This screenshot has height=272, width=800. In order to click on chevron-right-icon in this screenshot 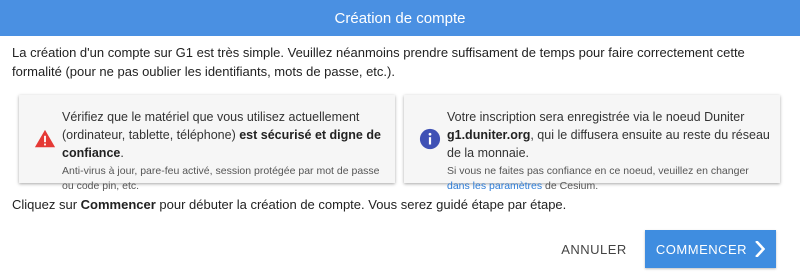, I will do `click(760, 249)`.